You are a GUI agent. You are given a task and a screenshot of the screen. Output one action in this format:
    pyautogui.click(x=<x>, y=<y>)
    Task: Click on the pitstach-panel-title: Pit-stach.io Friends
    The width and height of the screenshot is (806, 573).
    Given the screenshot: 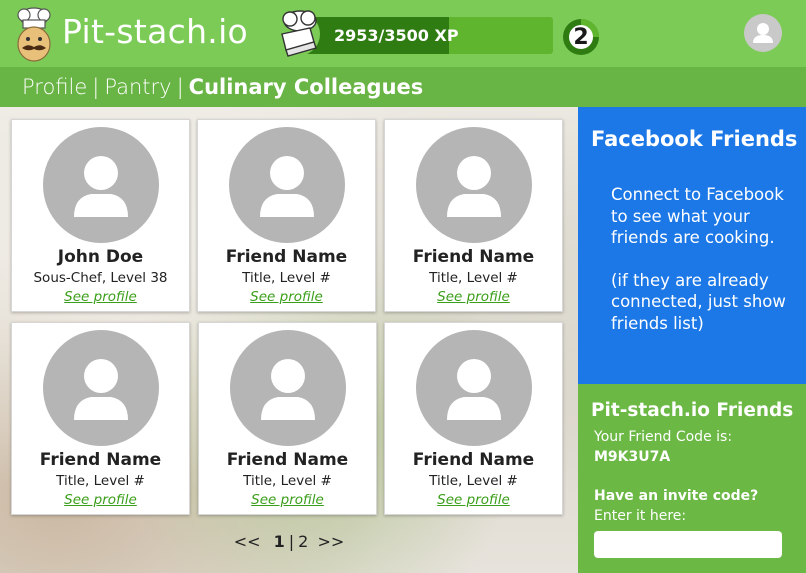 What is the action you would take?
    pyautogui.click(x=692, y=410)
    